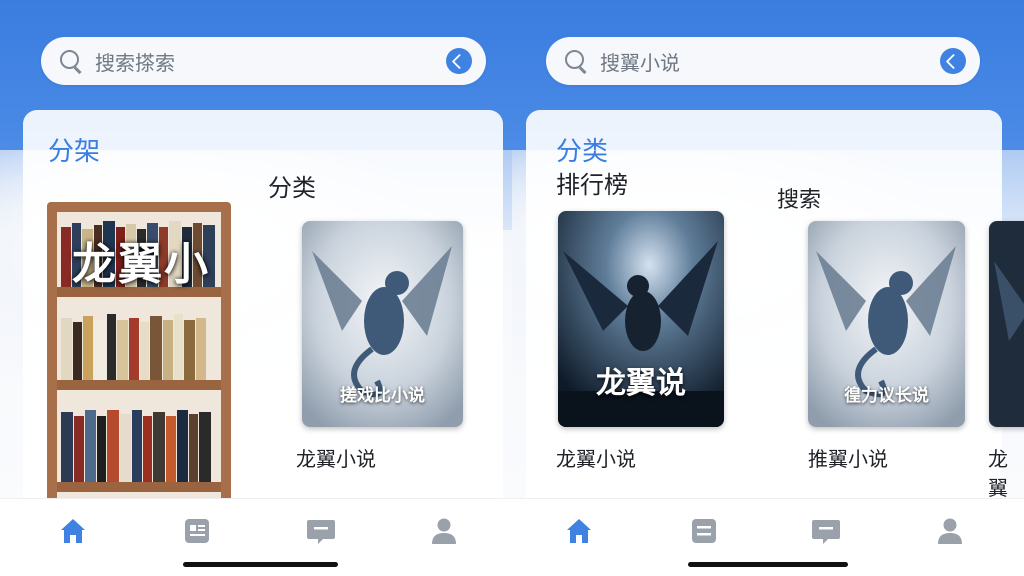 This screenshot has width=1024, height=576. Describe the element at coordinates (292, 185) in the screenshot. I see `section-label: 分类` at that location.